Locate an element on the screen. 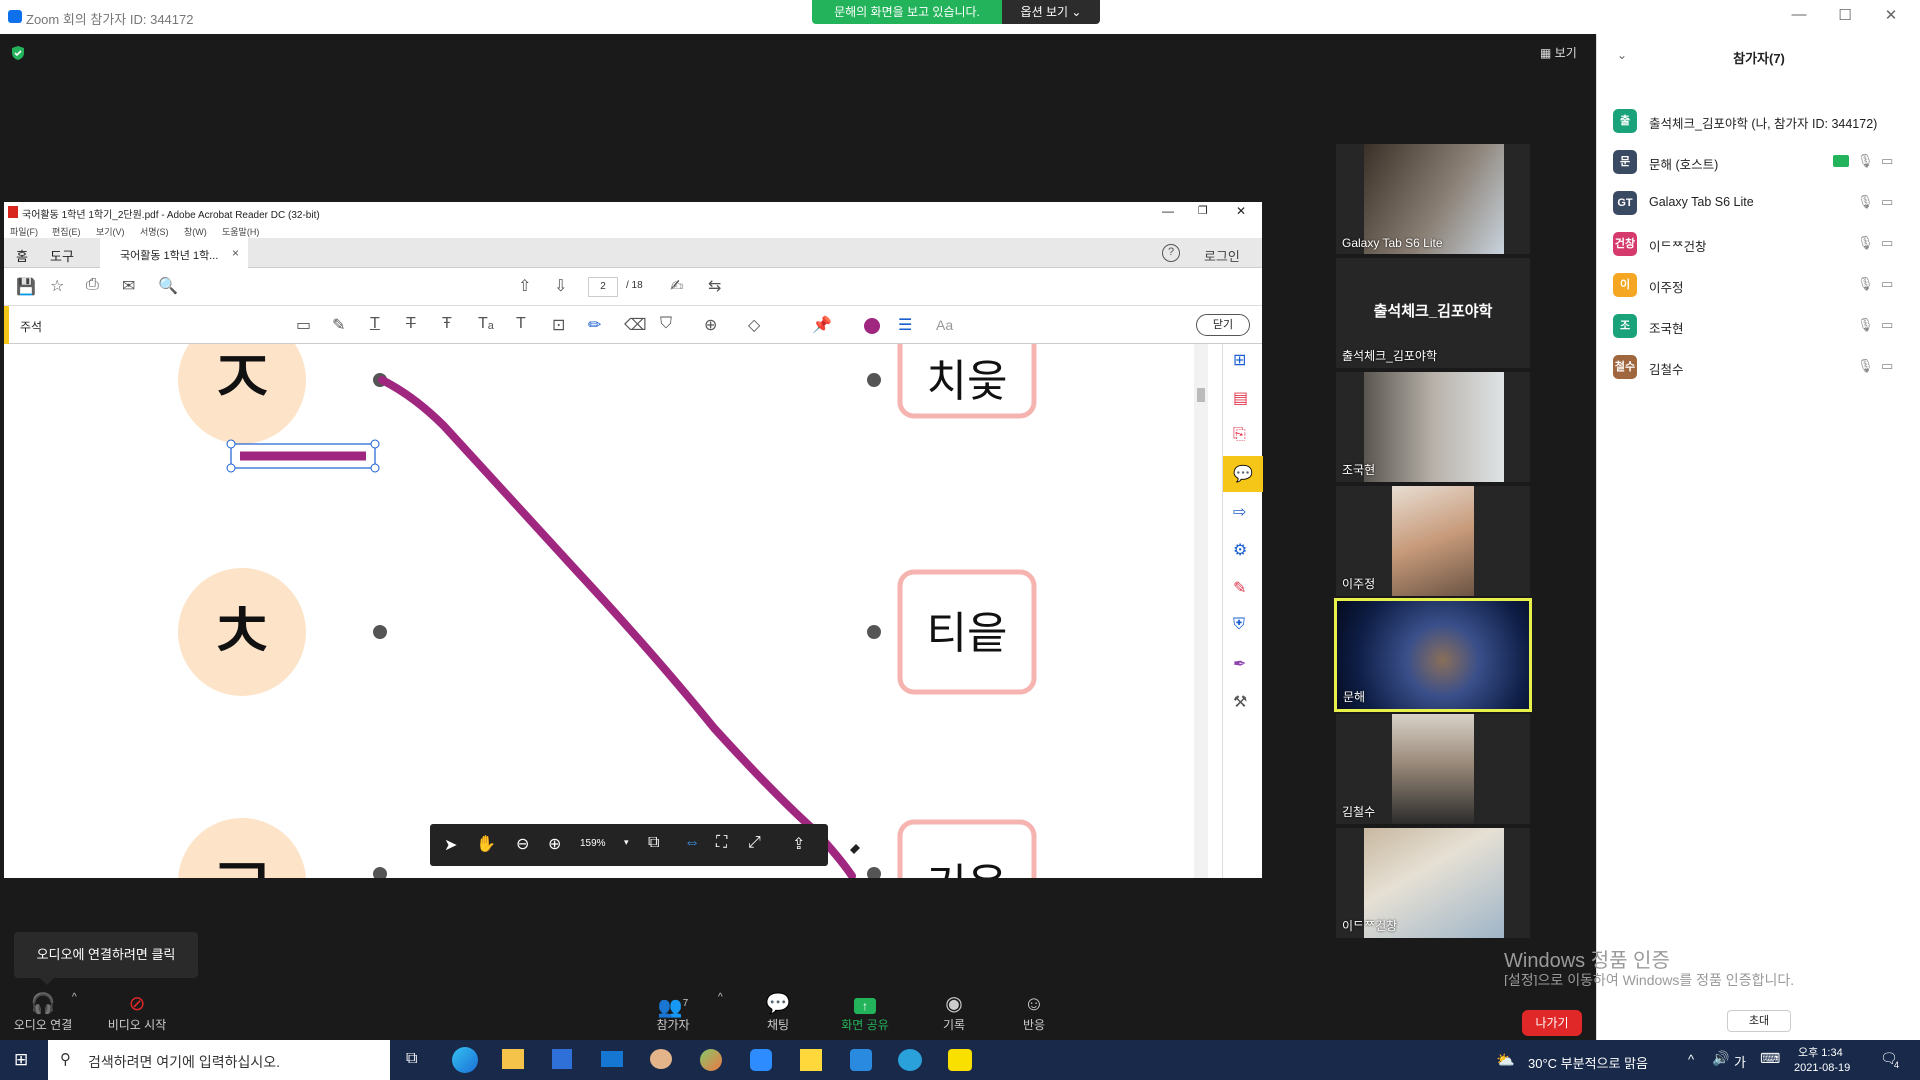 This screenshot has width=1920, height=1080. help-icon: ? is located at coordinates (1171, 253).